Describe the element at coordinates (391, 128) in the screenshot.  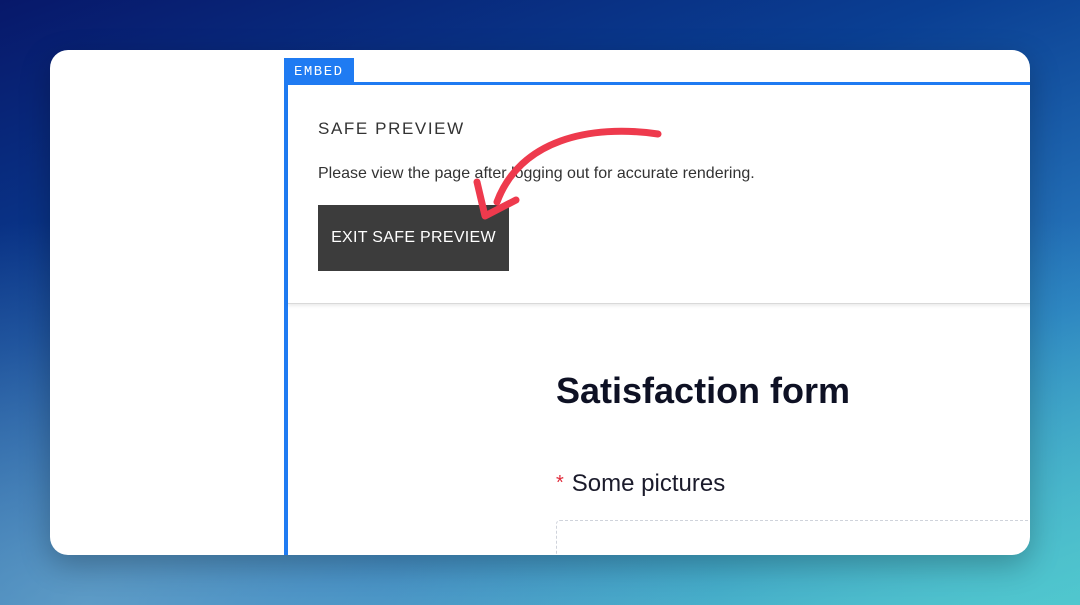
I see `safe-preview-title: SAFE PREVIEW` at that location.